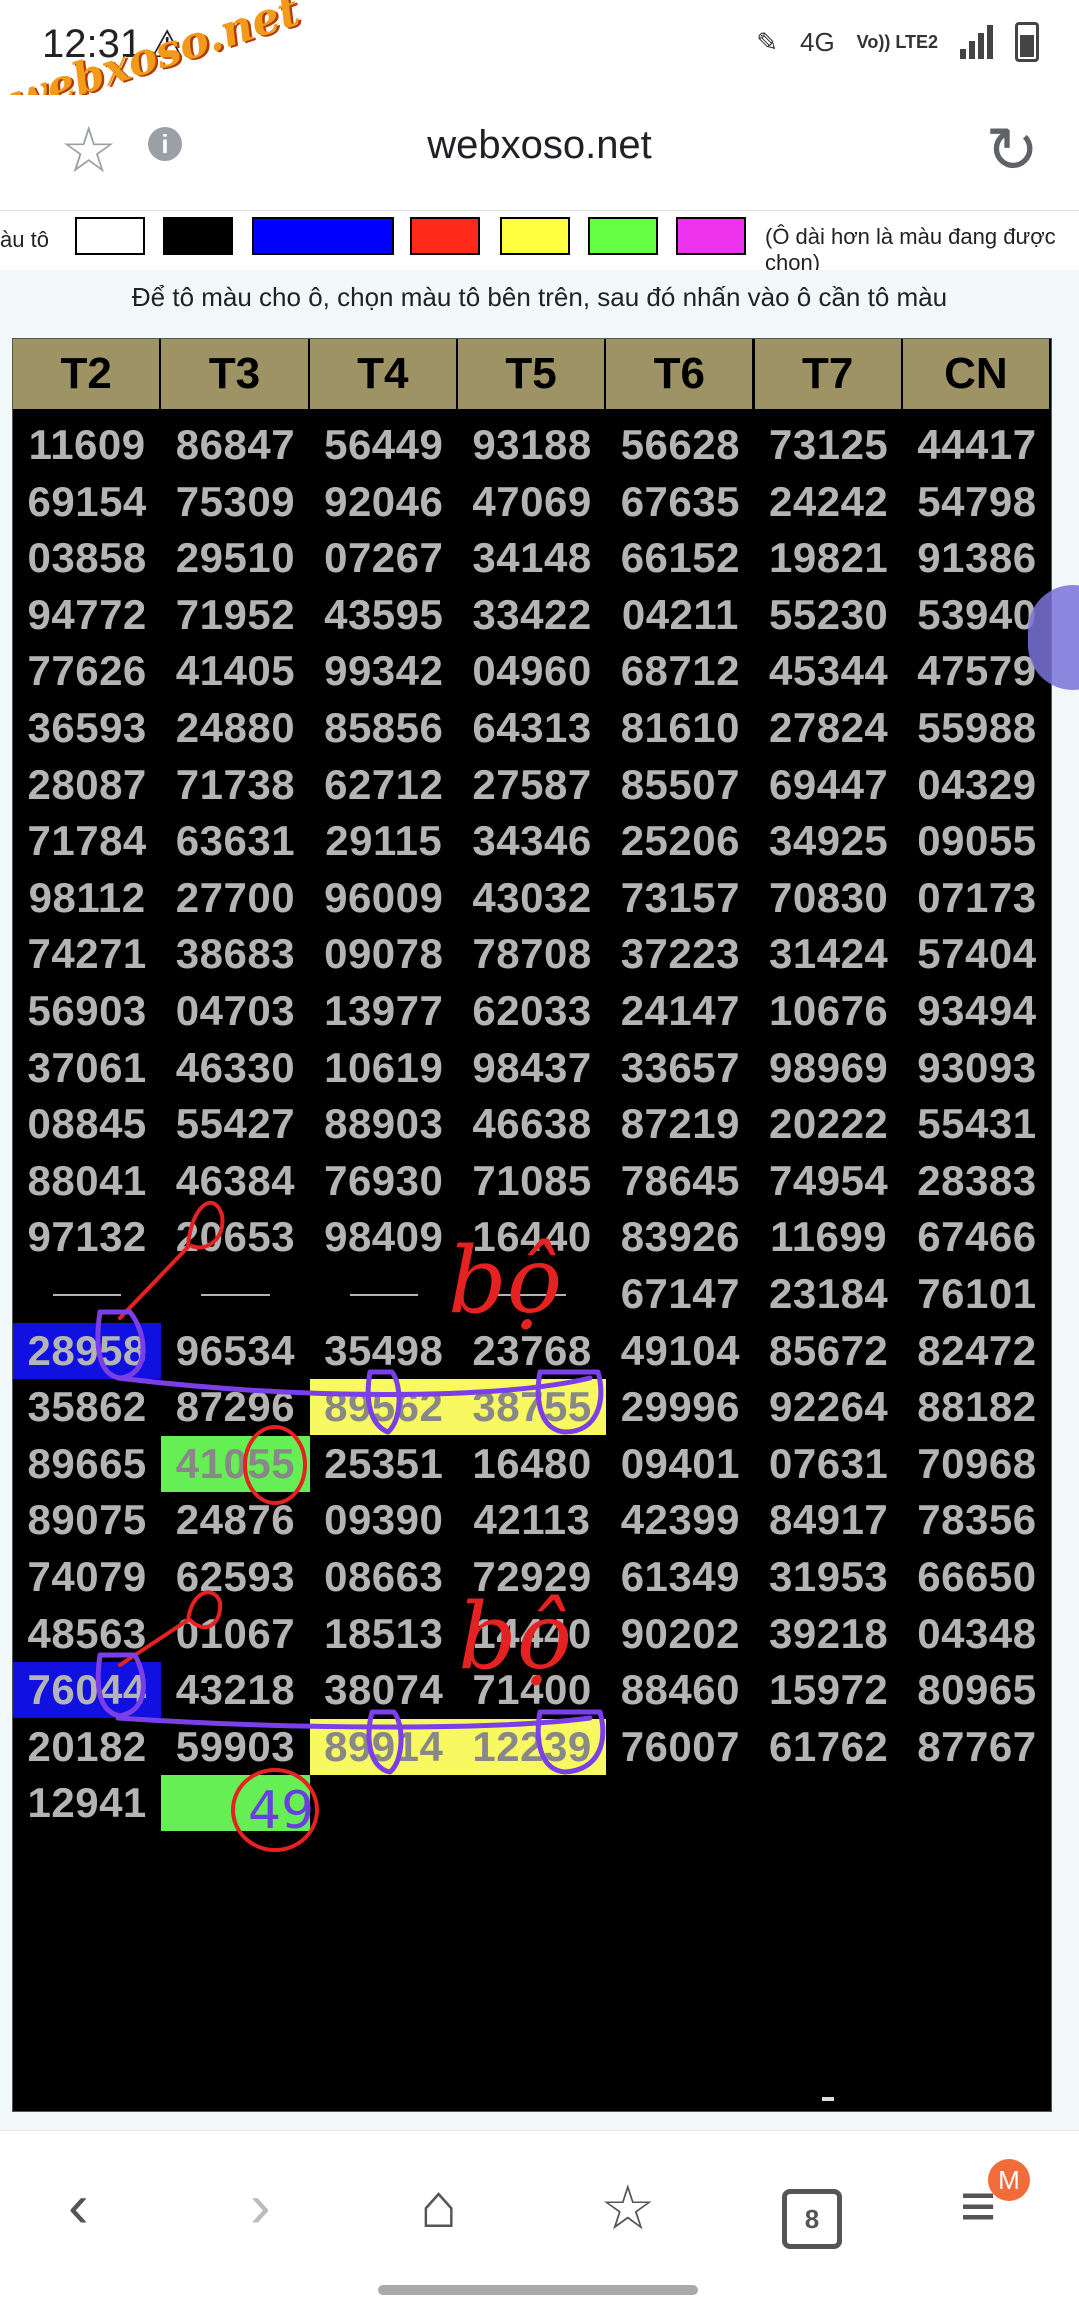  What do you see at coordinates (680, 445) in the screenshot?
I see `table-cell: 56628` at bounding box center [680, 445].